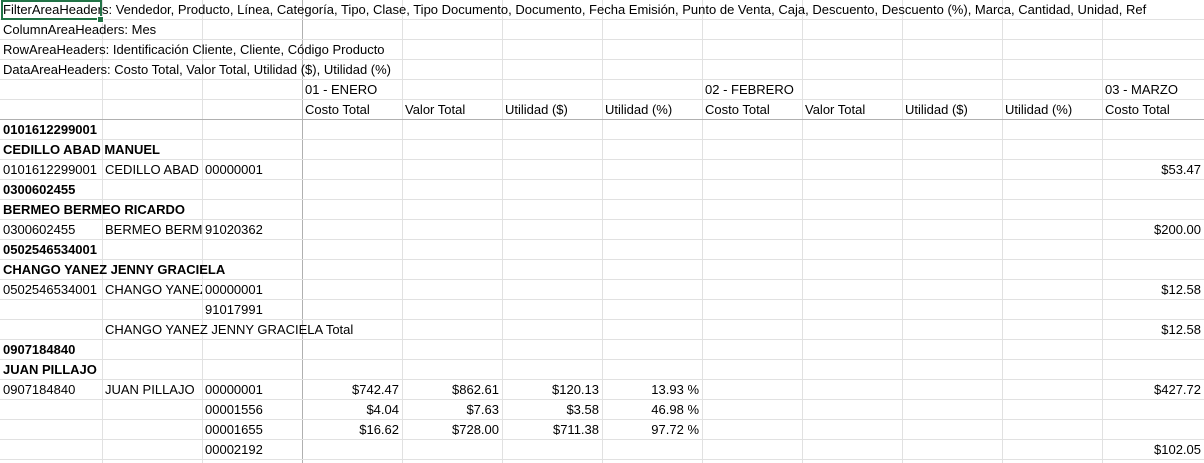 The image size is (1204, 463). I want to click on table-row: 00001655 $16.62 $728.00 $711.38 97.72 %, so click(602, 430).